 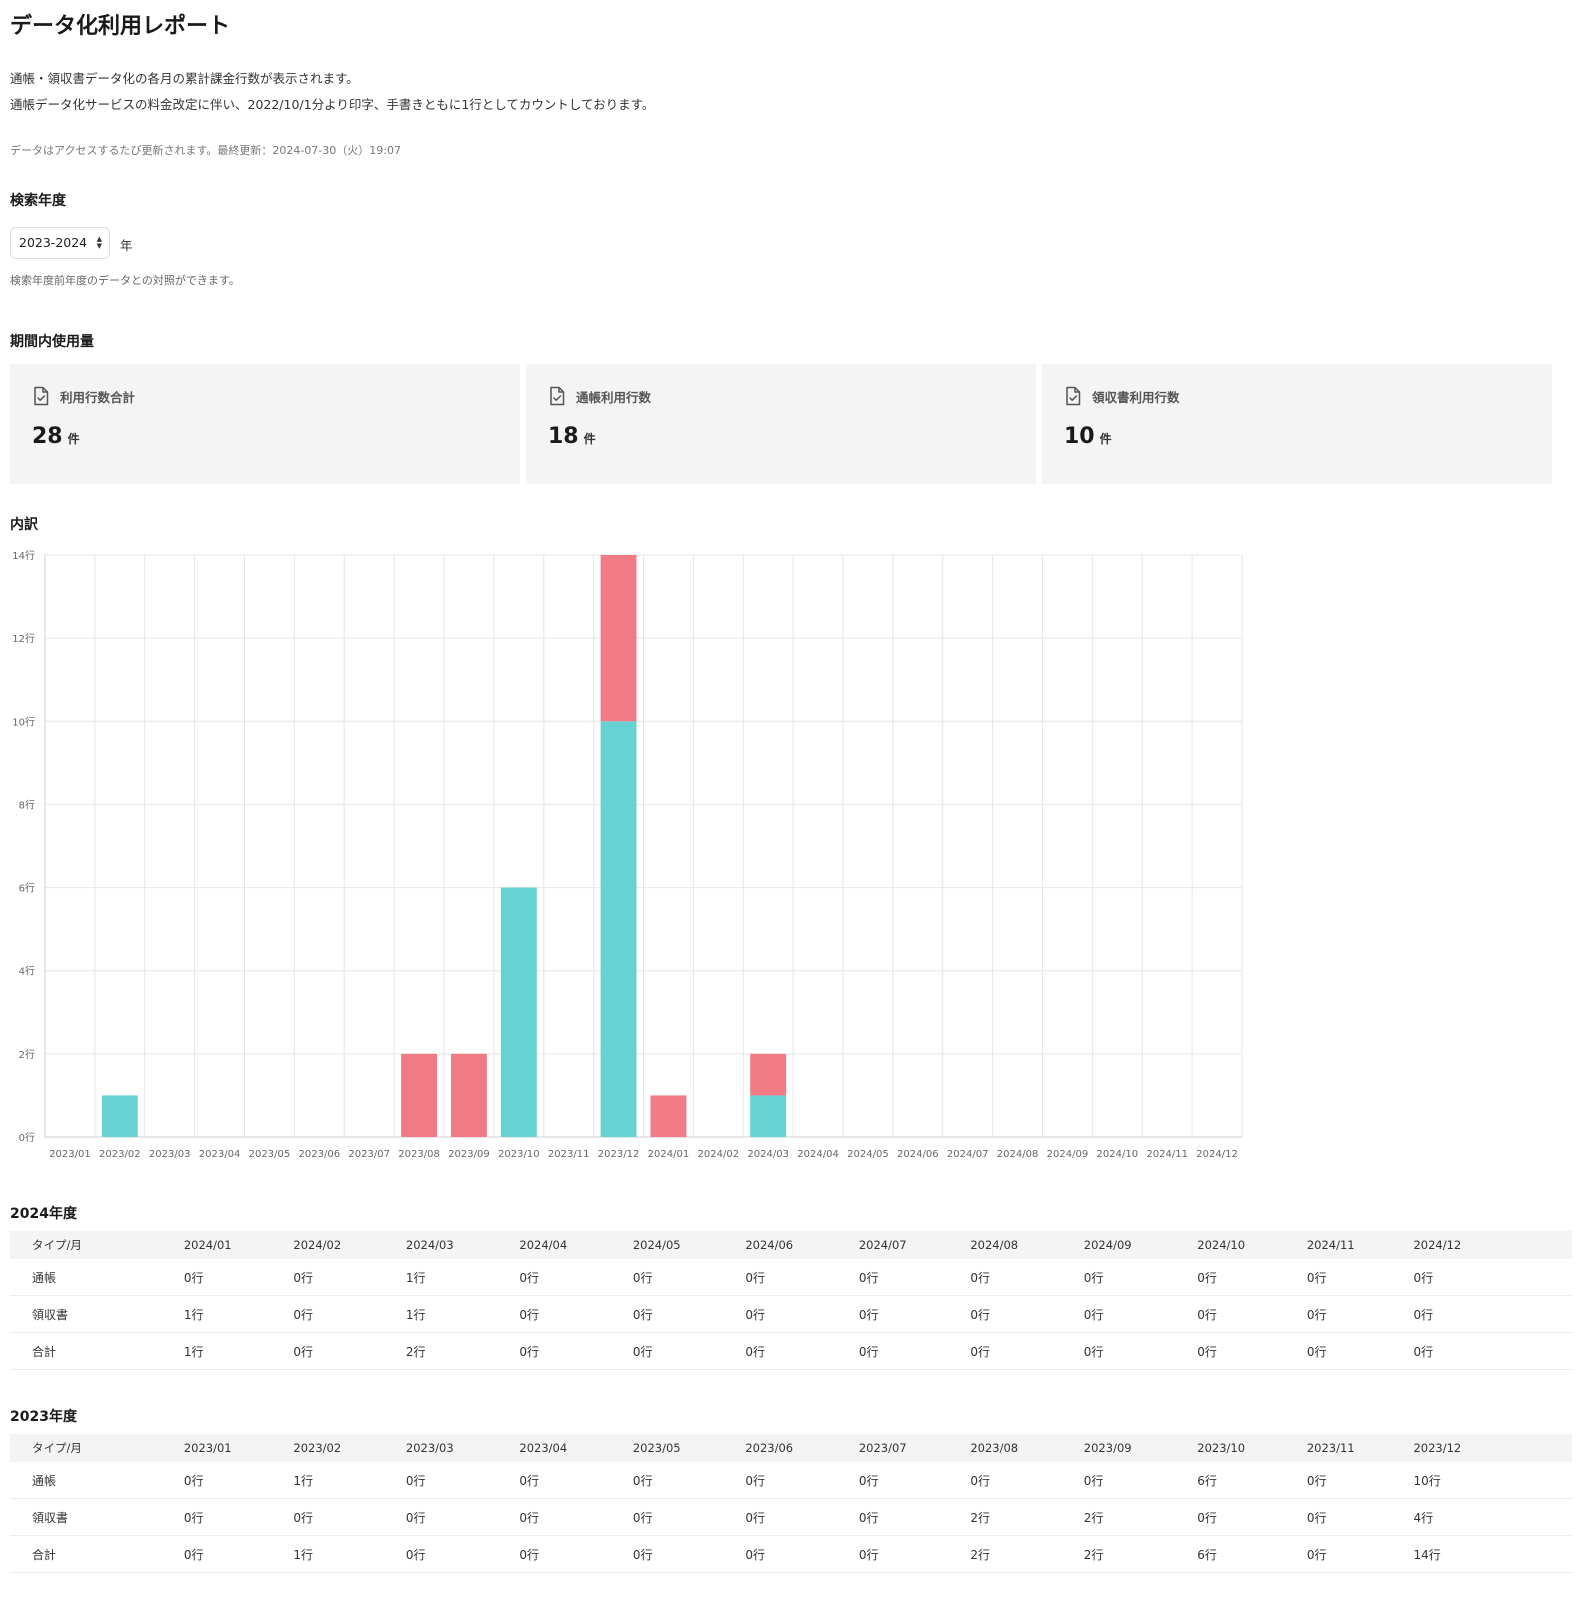 What do you see at coordinates (1360, 1245) in the screenshot?
I see `column-header: 2024/11` at bounding box center [1360, 1245].